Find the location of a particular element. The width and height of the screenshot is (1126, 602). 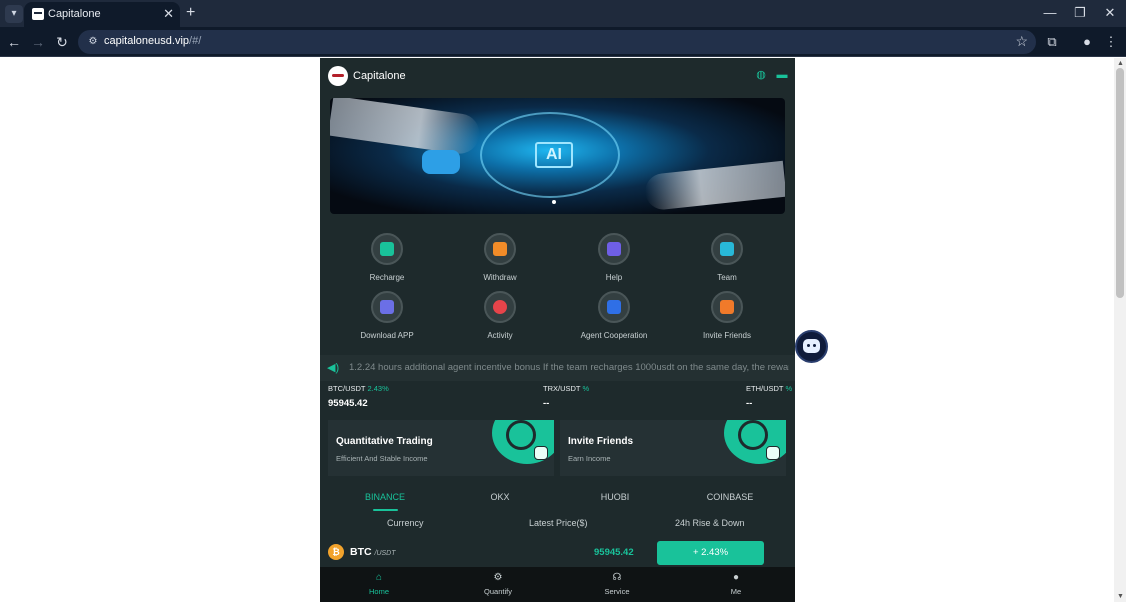

user-icon: ● is located at coordinates (736, 577).